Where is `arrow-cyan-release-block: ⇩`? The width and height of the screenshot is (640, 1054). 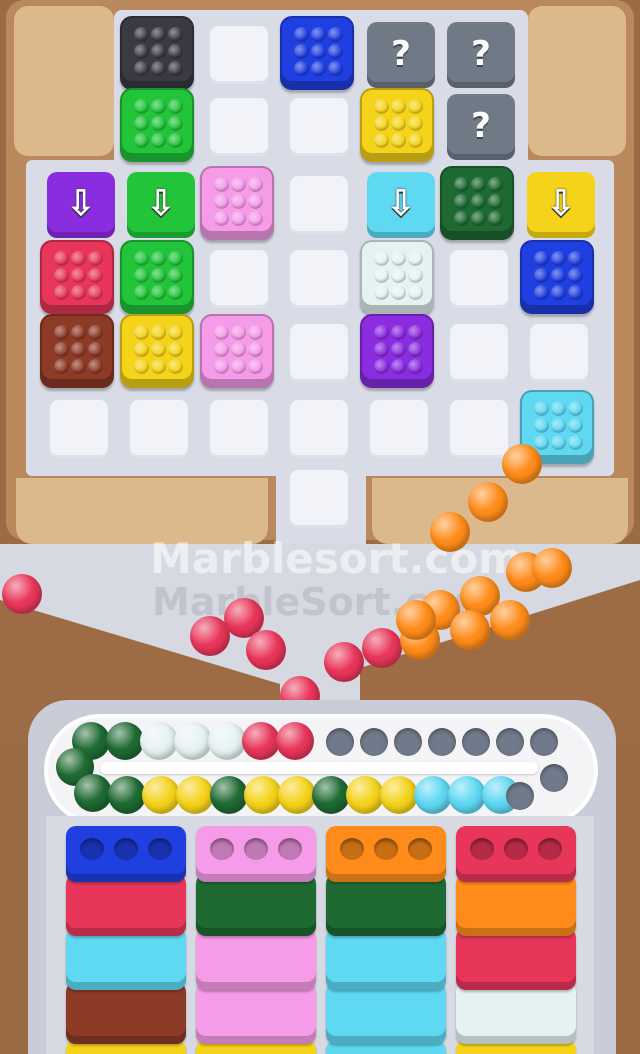
arrow-cyan-release-block: ⇩ is located at coordinates (401, 205).